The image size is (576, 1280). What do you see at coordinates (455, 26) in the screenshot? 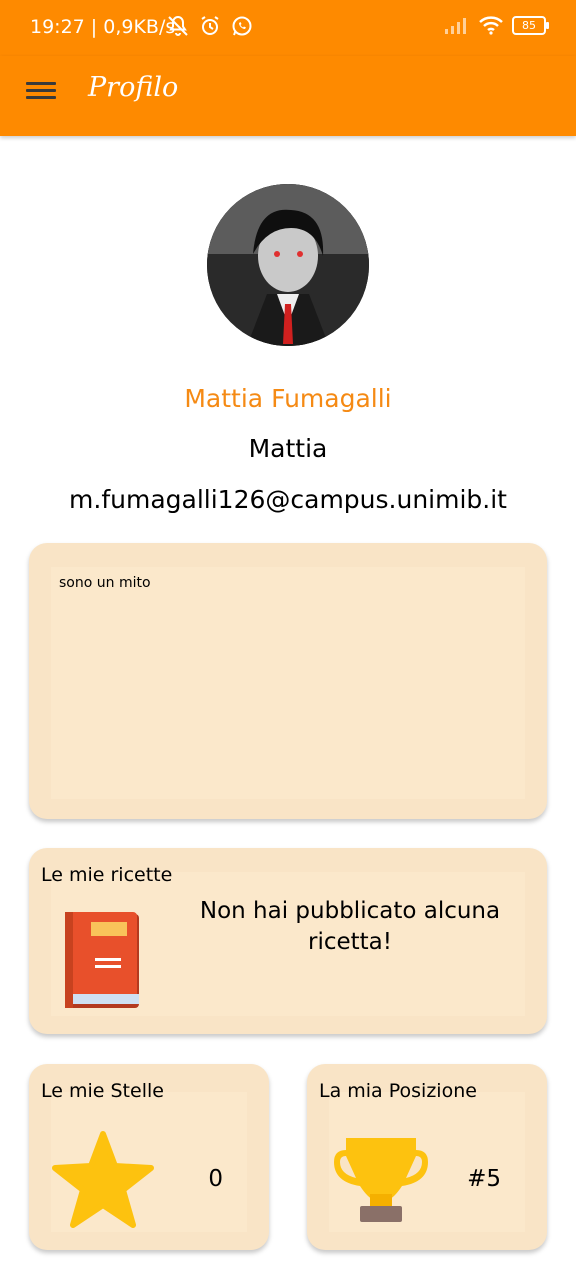
I see `signal-icon` at bounding box center [455, 26].